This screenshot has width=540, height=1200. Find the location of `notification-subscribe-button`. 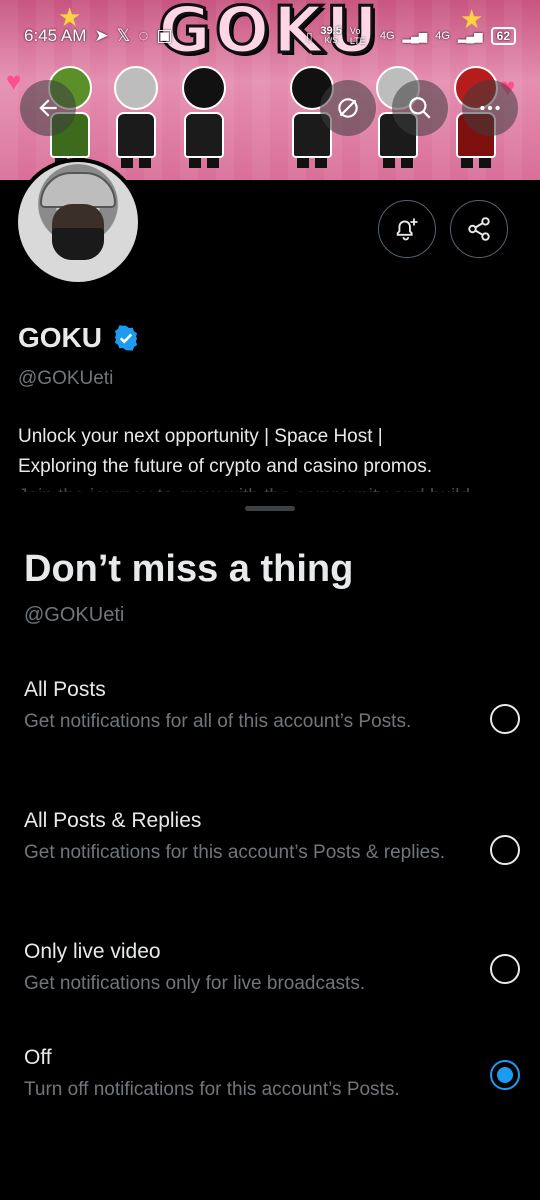

notification-subscribe-button is located at coordinates (407, 229).